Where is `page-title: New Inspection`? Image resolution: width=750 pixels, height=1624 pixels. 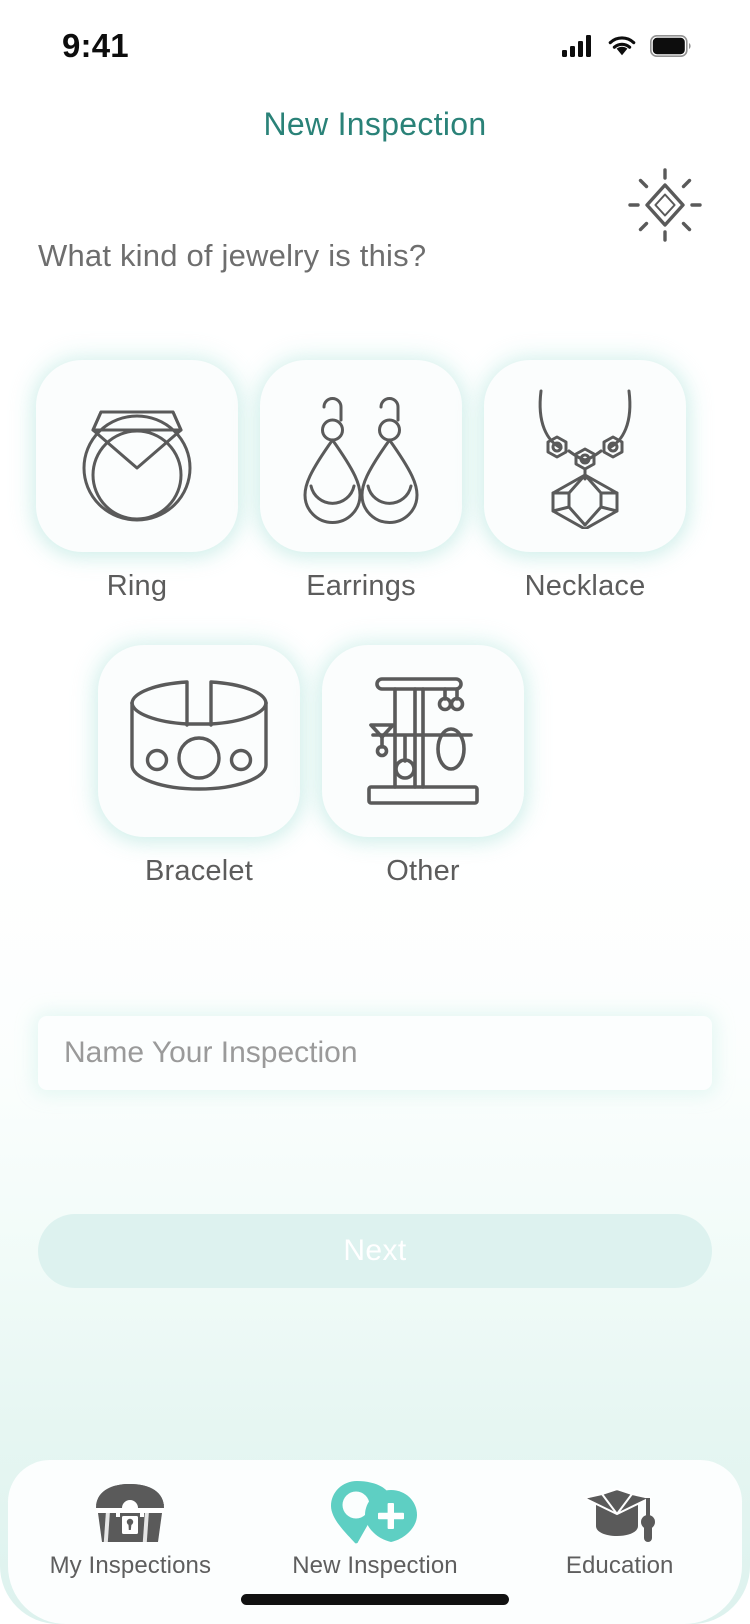 page-title: New Inspection is located at coordinates (375, 124).